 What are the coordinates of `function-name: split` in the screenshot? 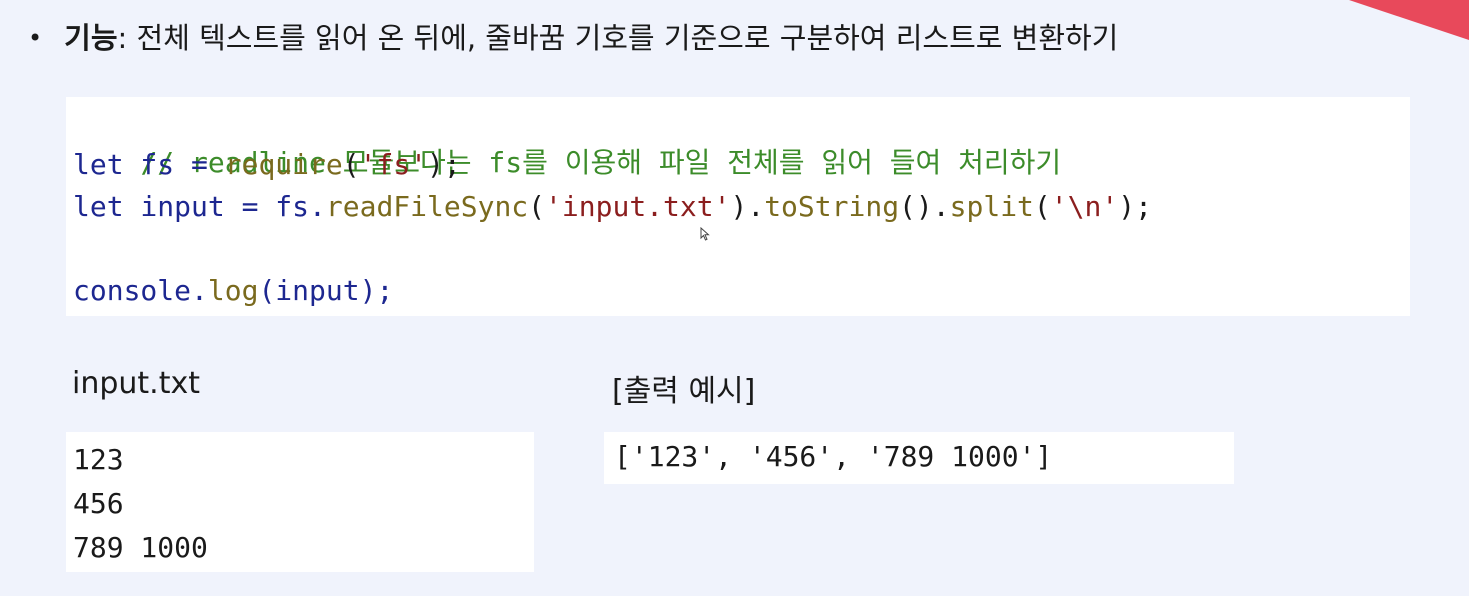 It's located at (991, 206).